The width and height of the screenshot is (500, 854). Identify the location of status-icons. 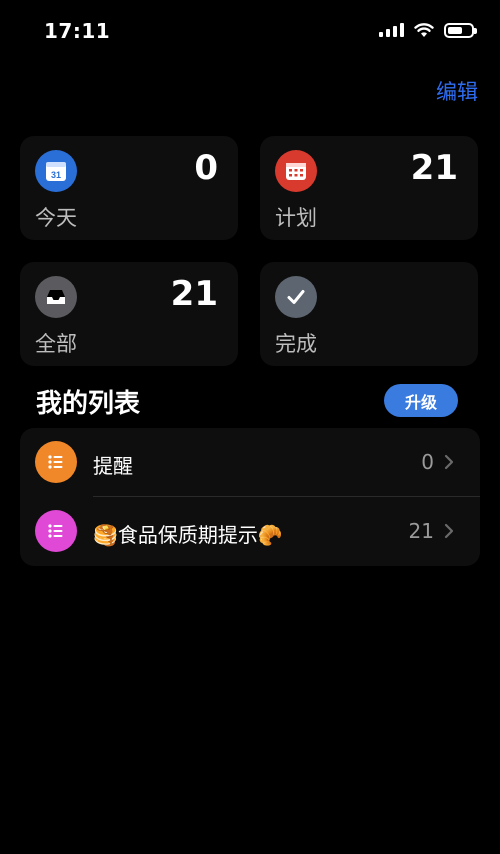
(428, 30).